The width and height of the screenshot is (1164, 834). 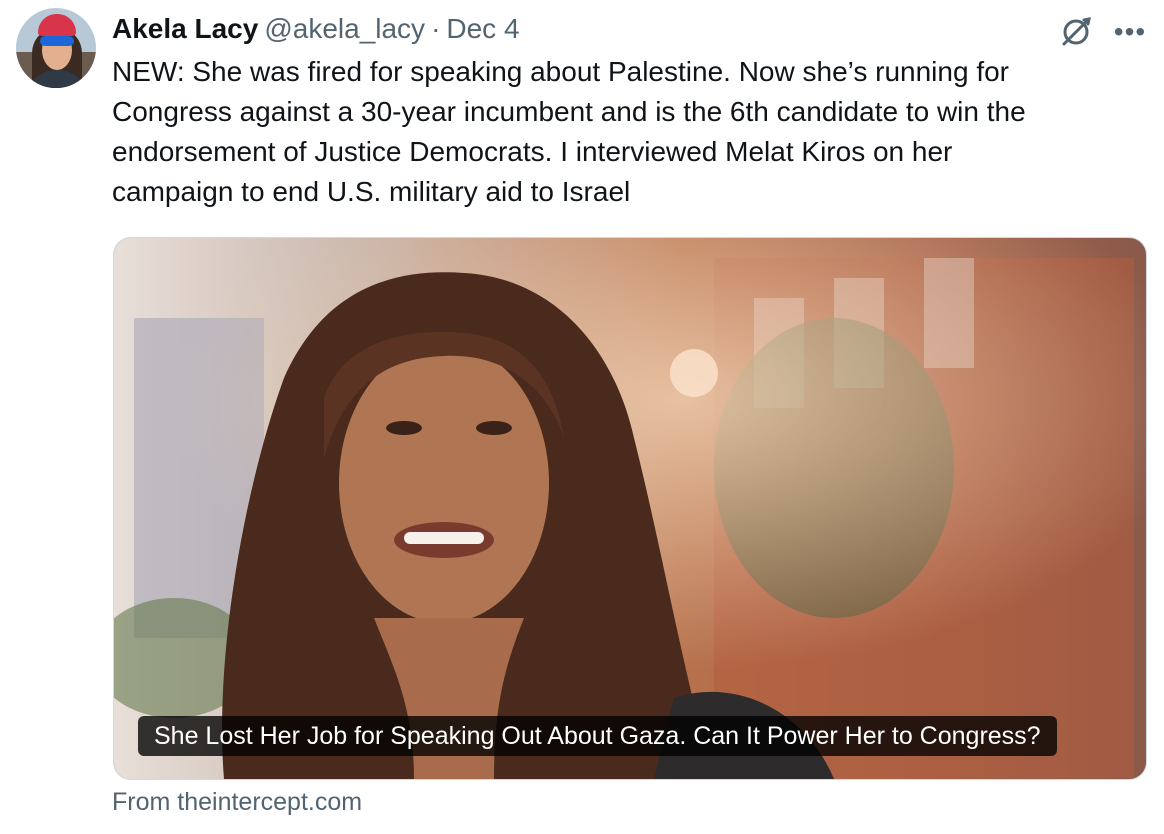 I want to click on author-avatar, so click(x=56, y=48).